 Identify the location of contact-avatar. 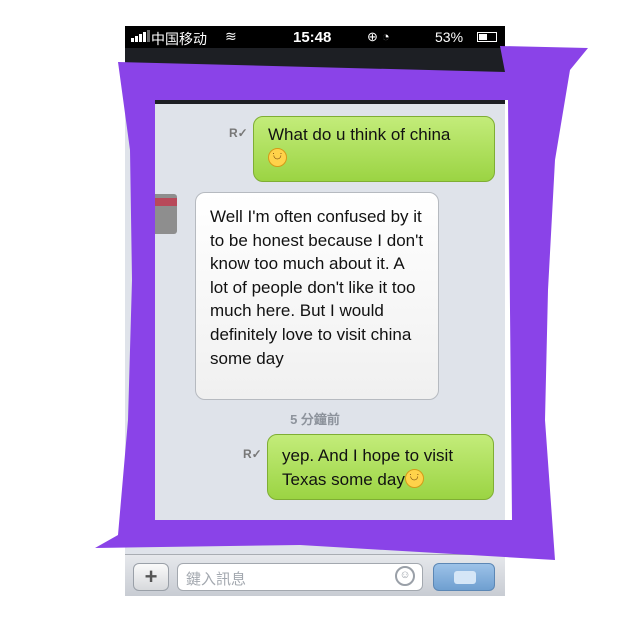
(164, 214).